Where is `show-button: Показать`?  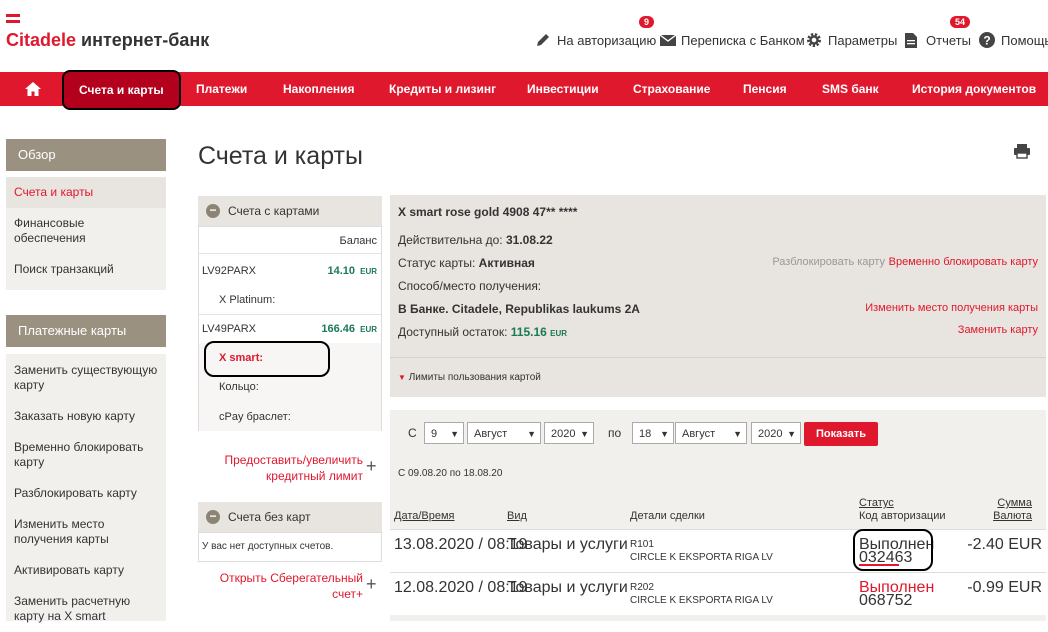
show-button: Показать is located at coordinates (841, 434).